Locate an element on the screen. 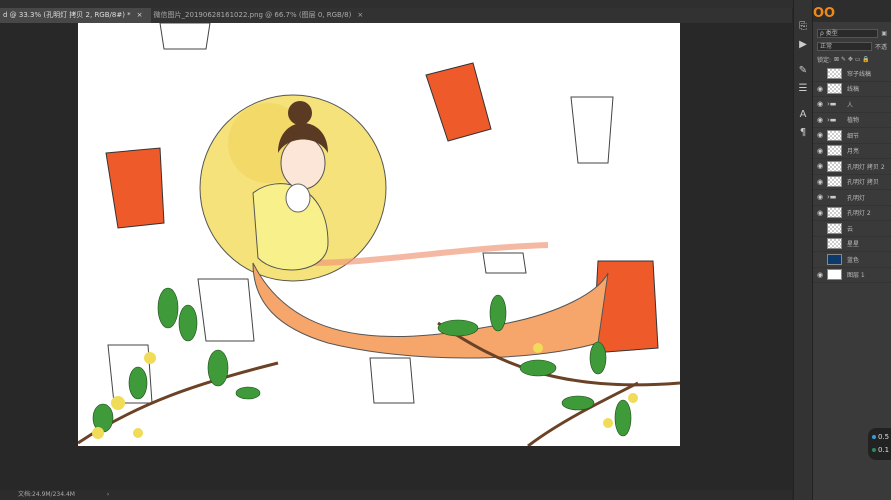  status-bar: 文档:24.9M/234.4M › is located at coordinates (396, 495).